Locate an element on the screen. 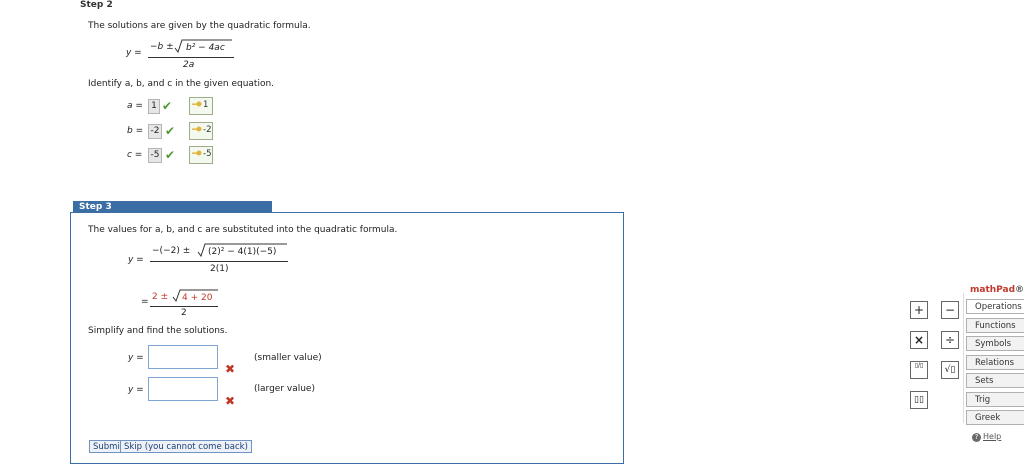  var-b-correct: -2 is located at coordinates (207, 130).